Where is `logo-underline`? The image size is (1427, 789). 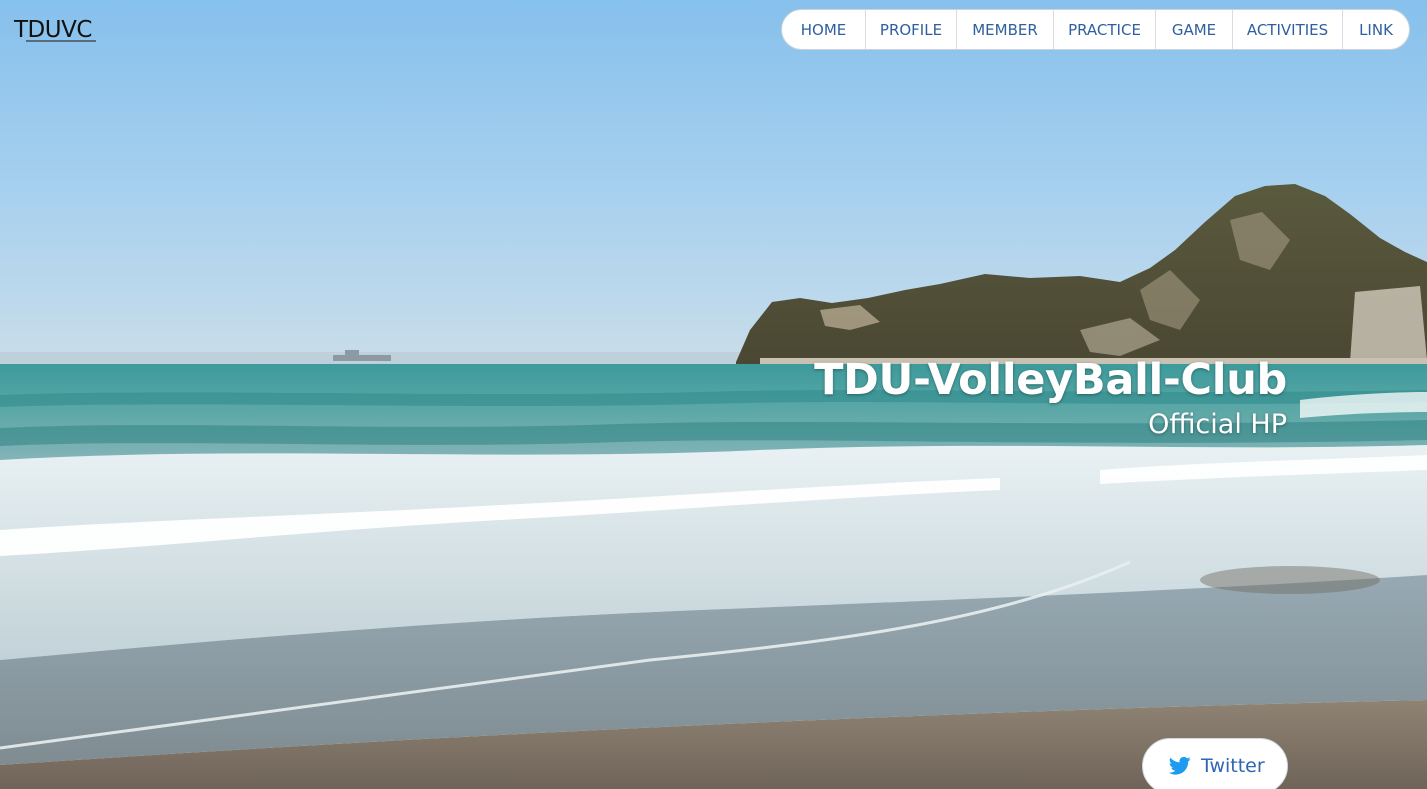
logo-underline is located at coordinates (61, 41).